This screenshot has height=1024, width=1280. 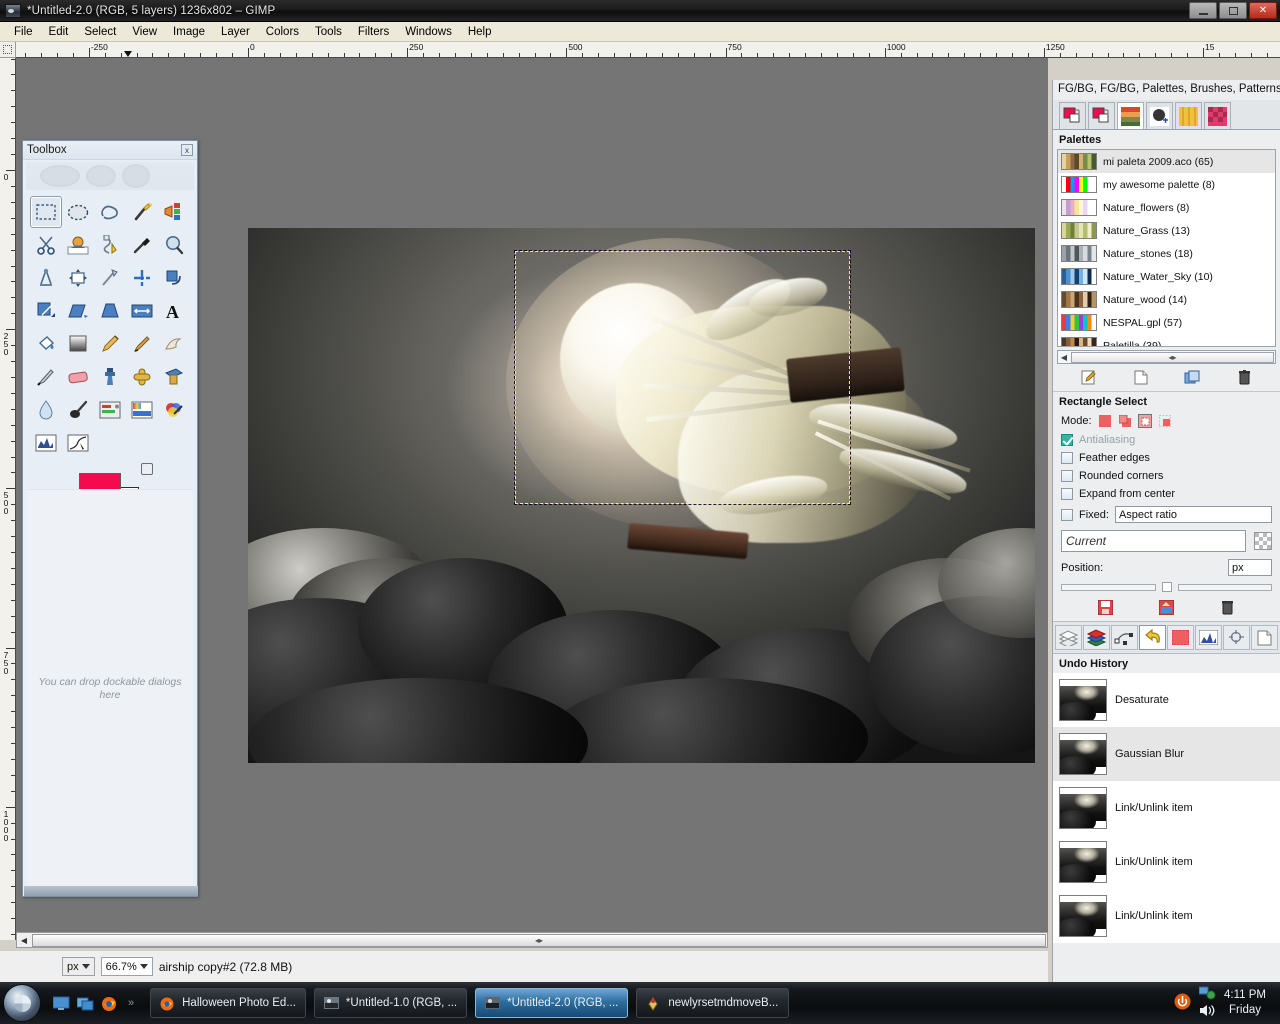 What do you see at coordinates (1067, 458) in the screenshot?
I see `feather-edges-checkbox` at bounding box center [1067, 458].